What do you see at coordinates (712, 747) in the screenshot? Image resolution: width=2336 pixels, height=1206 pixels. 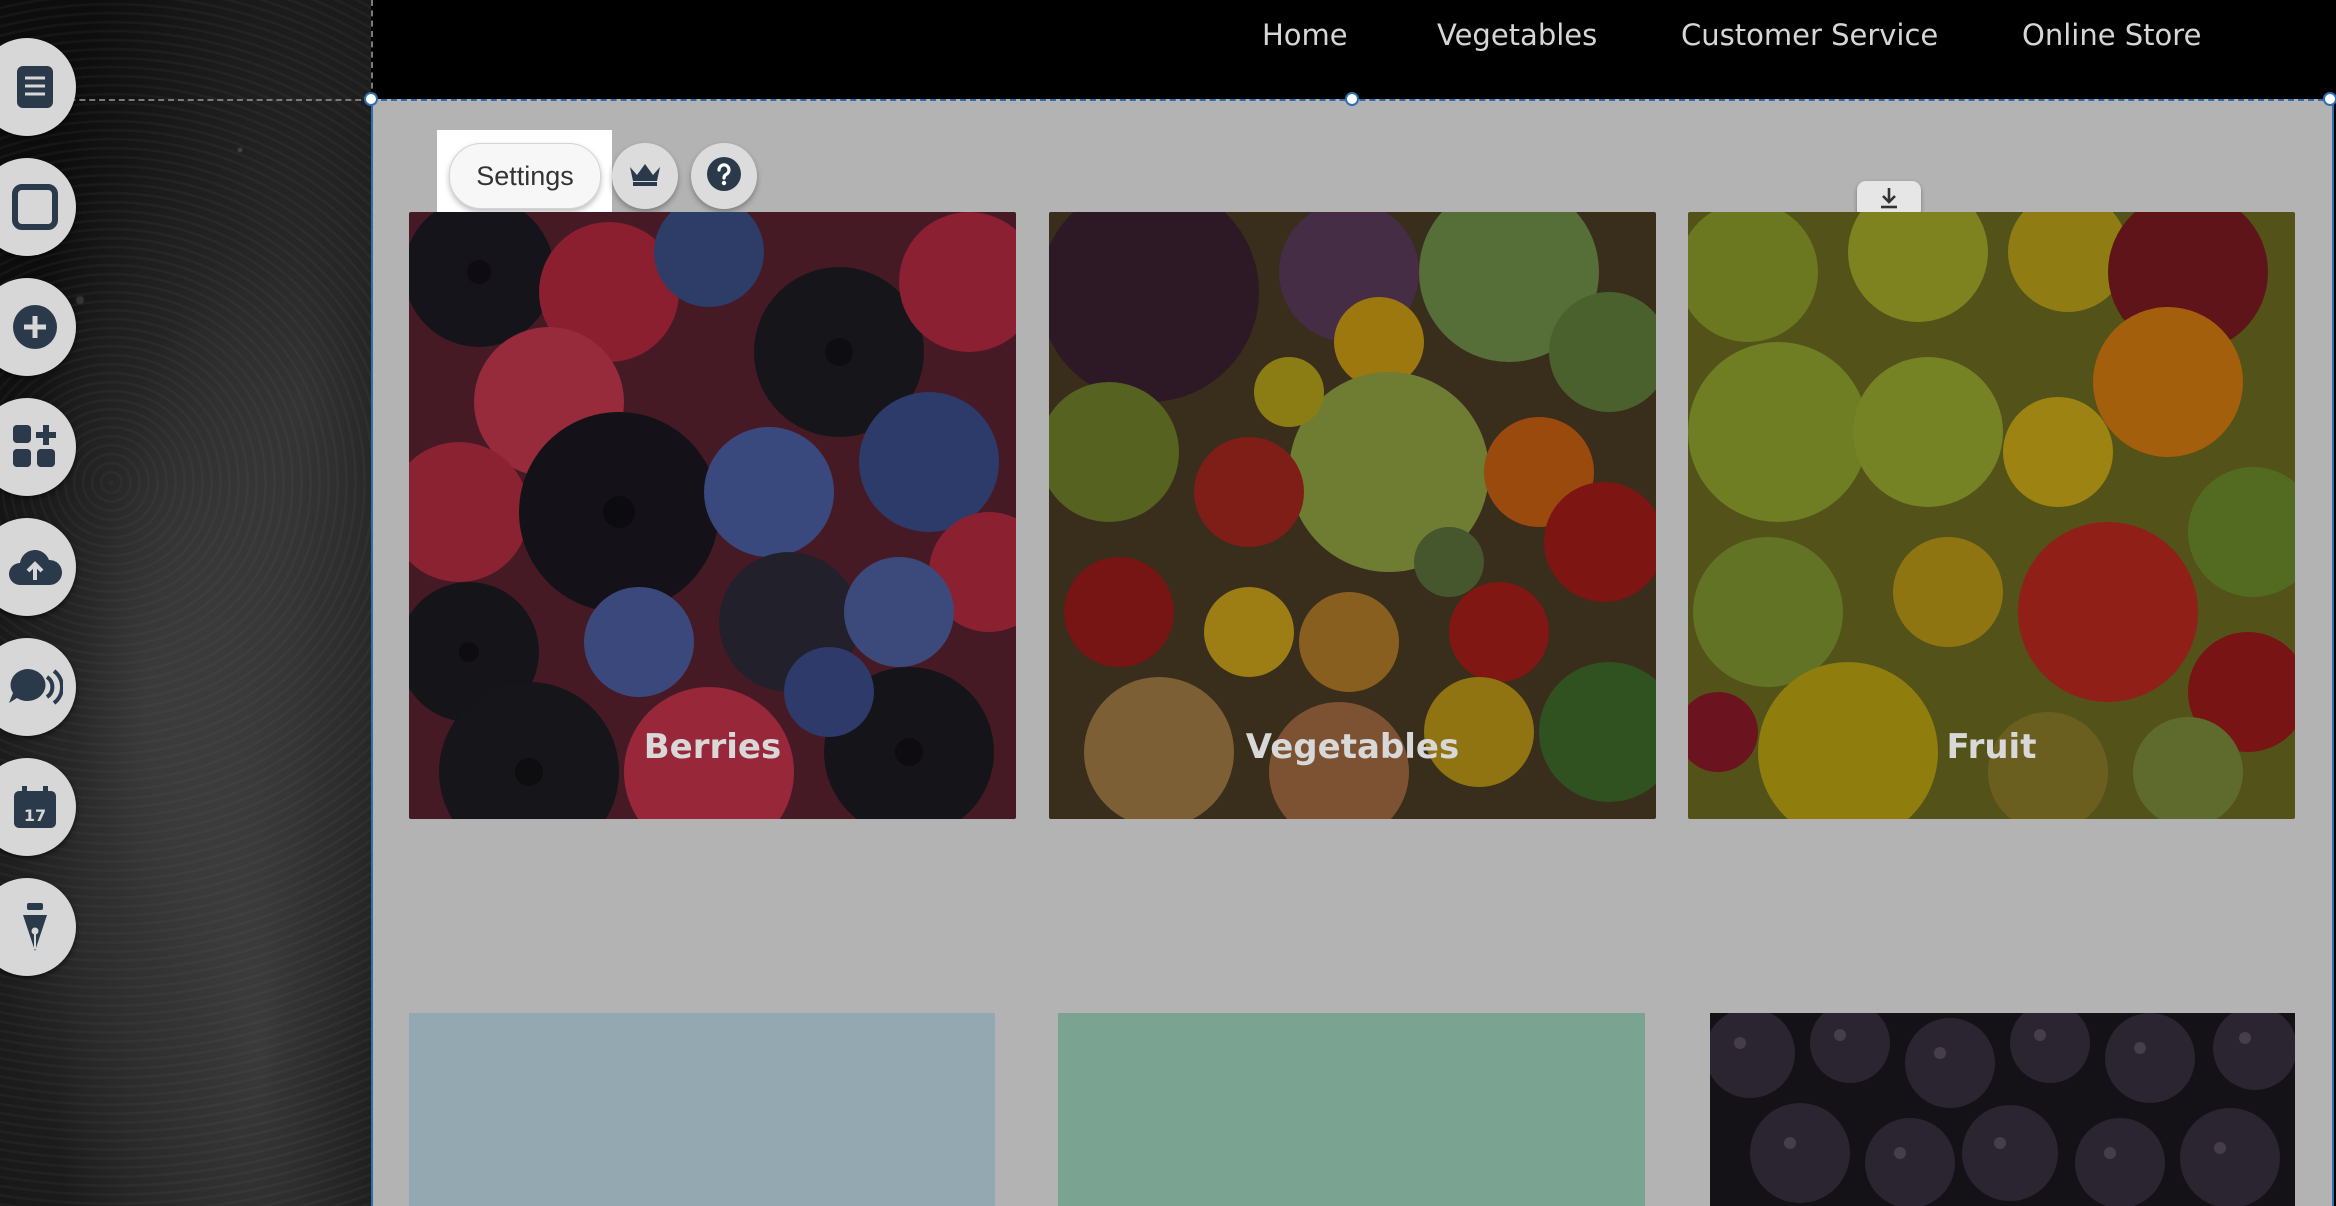 I see `tile-label-berries: Berries` at bounding box center [712, 747].